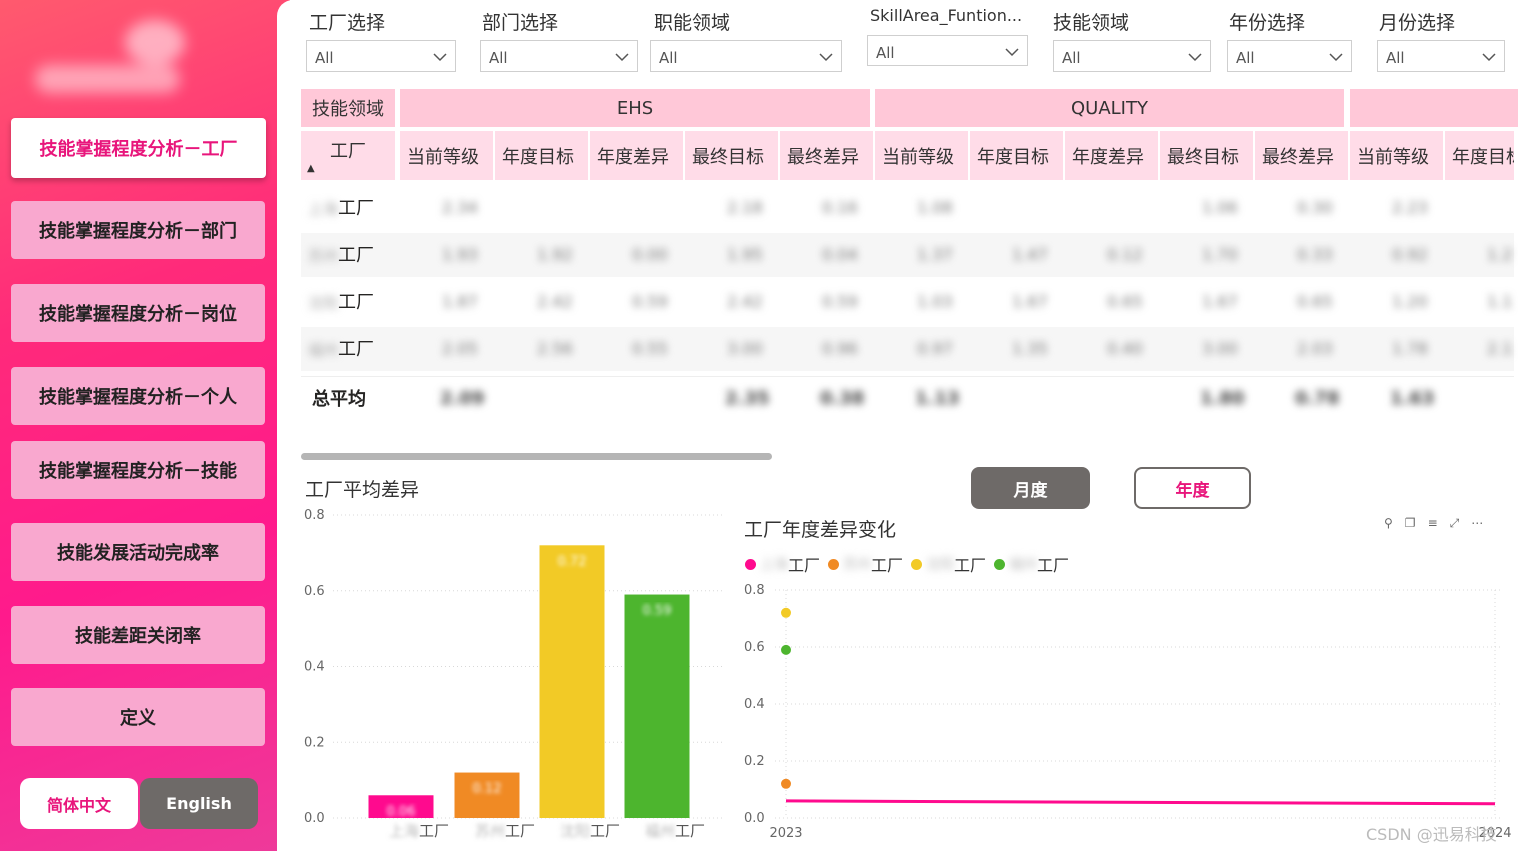 The width and height of the screenshot is (1518, 851). Describe the element at coordinates (1125, 254) in the screenshot. I see `table-cell: 0.12` at that location.